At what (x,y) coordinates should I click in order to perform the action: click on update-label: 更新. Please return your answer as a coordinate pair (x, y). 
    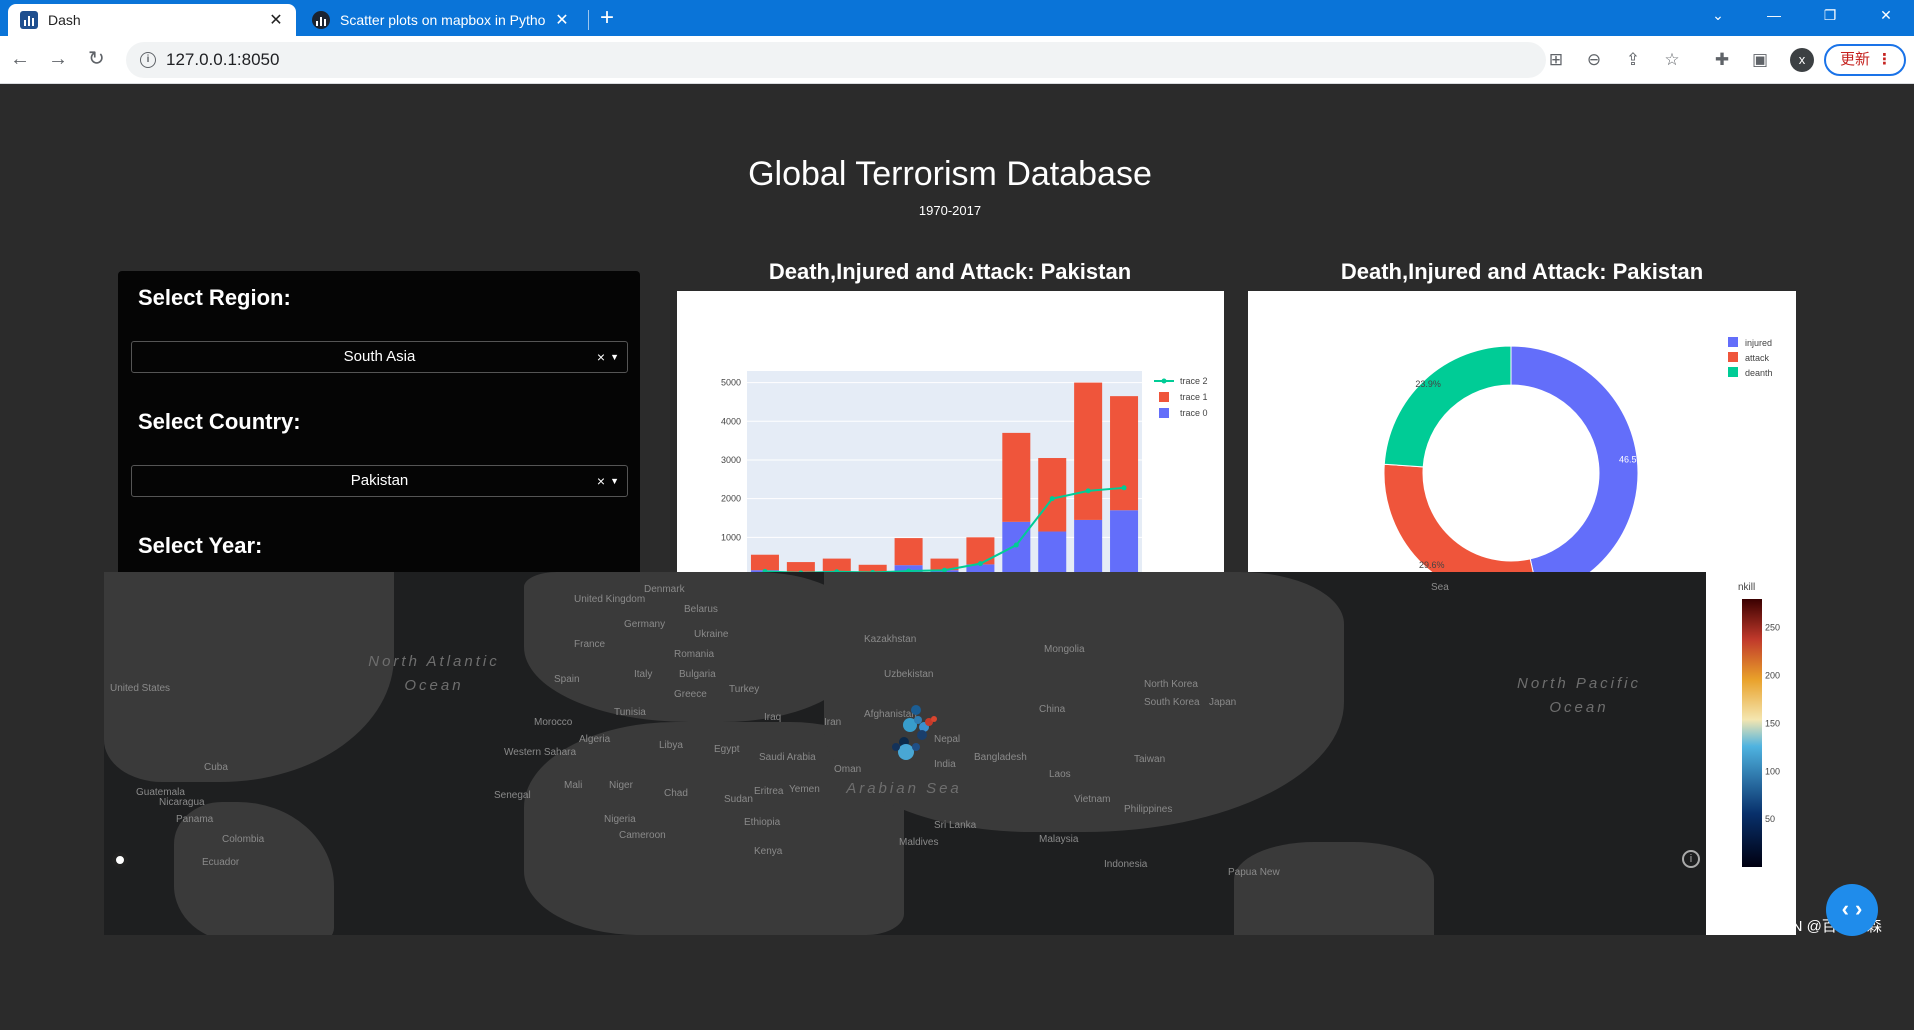
    Looking at the image, I should click on (1855, 59).